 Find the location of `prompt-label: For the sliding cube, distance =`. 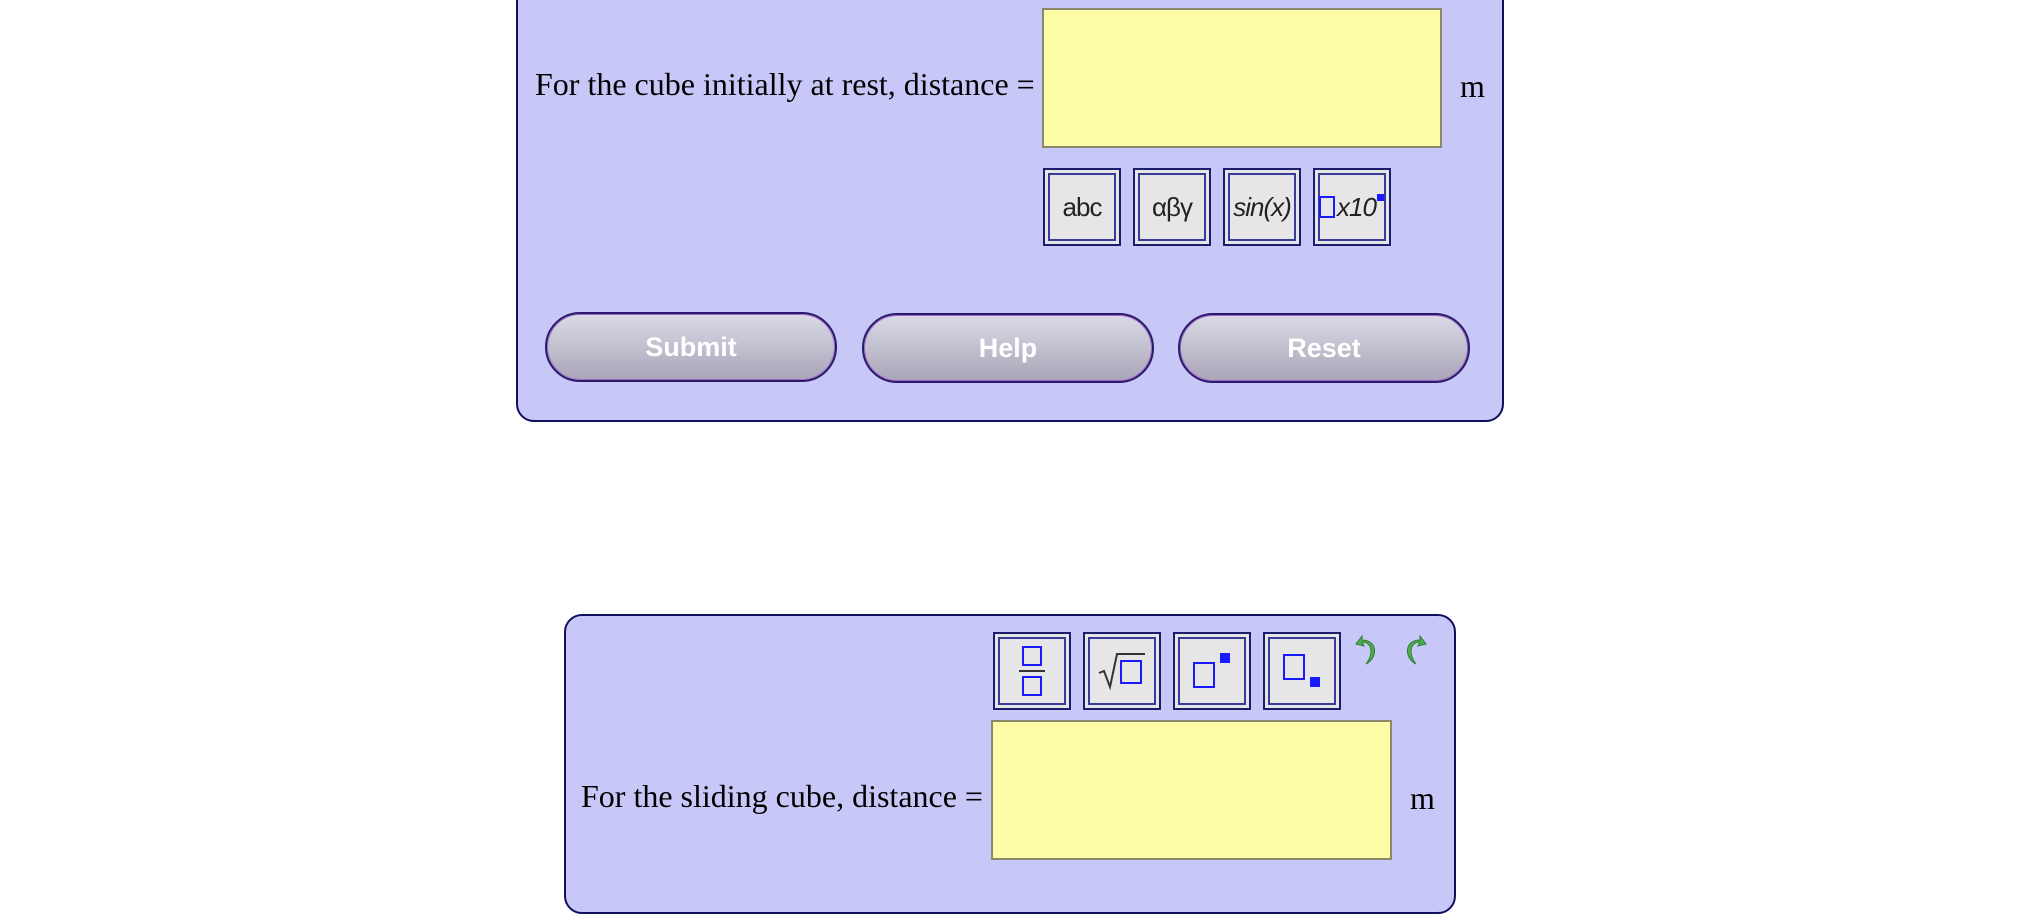

prompt-label: For the sliding cube, distance = is located at coordinates (782, 796).